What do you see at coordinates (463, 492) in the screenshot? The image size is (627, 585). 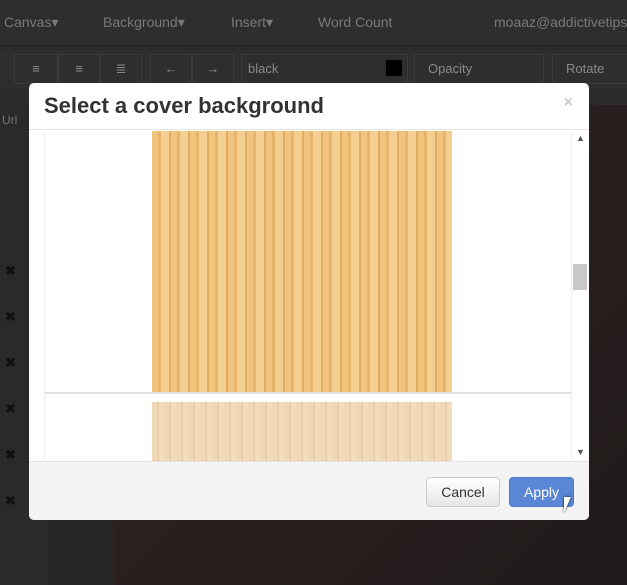 I see `cancel-button: Cancel` at bounding box center [463, 492].